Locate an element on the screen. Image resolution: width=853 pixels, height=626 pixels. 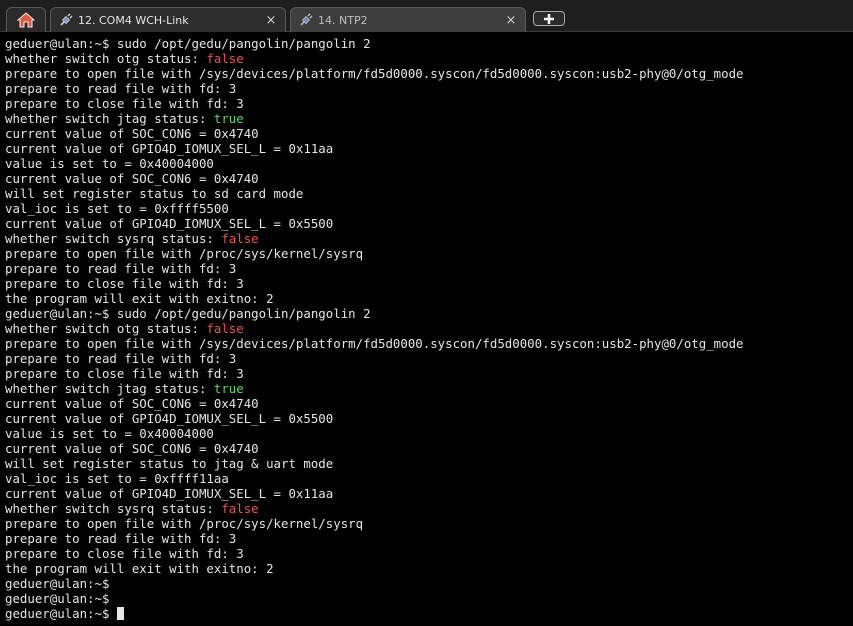
terminal-line: val_ioc is set to = 0xffff5500 is located at coordinates (429, 208).